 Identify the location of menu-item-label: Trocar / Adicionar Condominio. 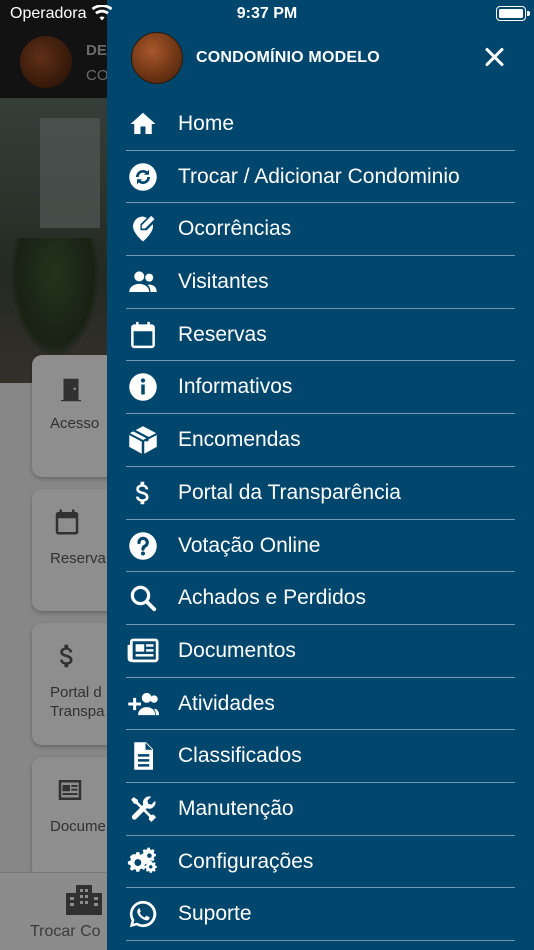
(319, 176).